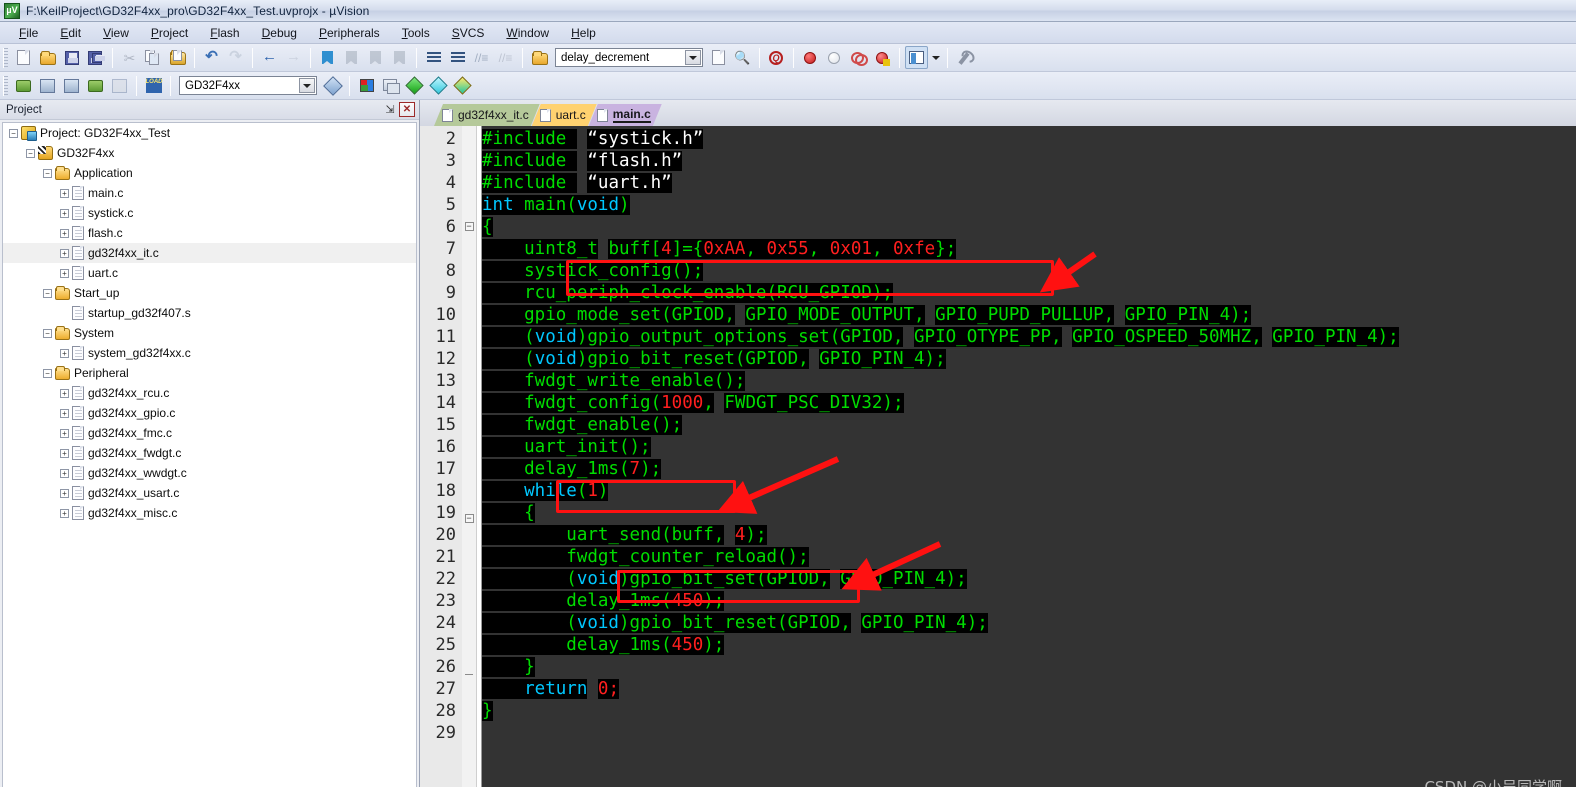  Describe the element at coordinates (153, 57) in the screenshot. I see `copy-icon` at that location.